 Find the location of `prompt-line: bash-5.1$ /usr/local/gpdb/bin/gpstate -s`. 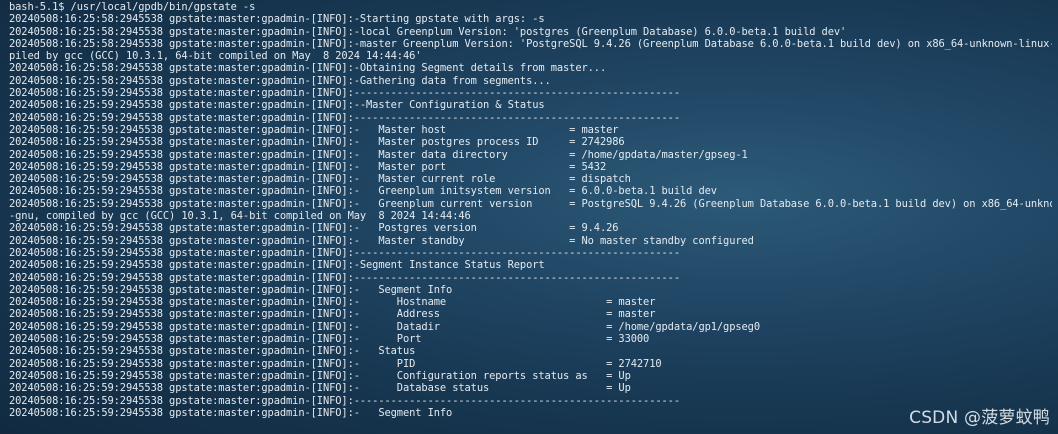

prompt-line: bash-5.1$ /usr/local/gpdb/bin/gpstate -s is located at coordinates (132, 7).